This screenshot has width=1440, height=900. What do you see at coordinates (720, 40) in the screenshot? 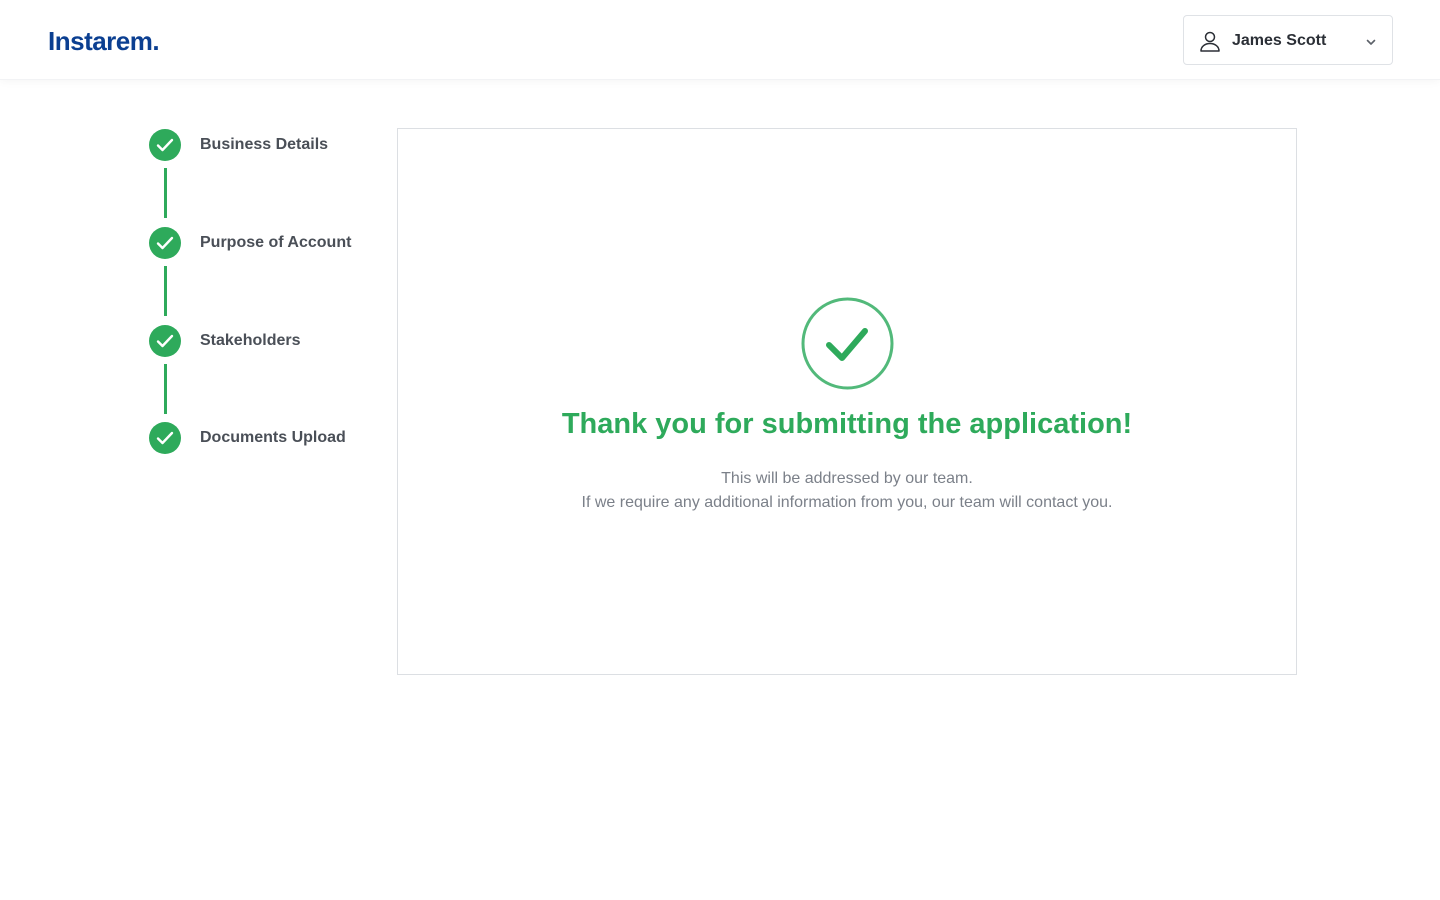
I see `top-header: Instarem. James Scott` at bounding box center [720, 40].